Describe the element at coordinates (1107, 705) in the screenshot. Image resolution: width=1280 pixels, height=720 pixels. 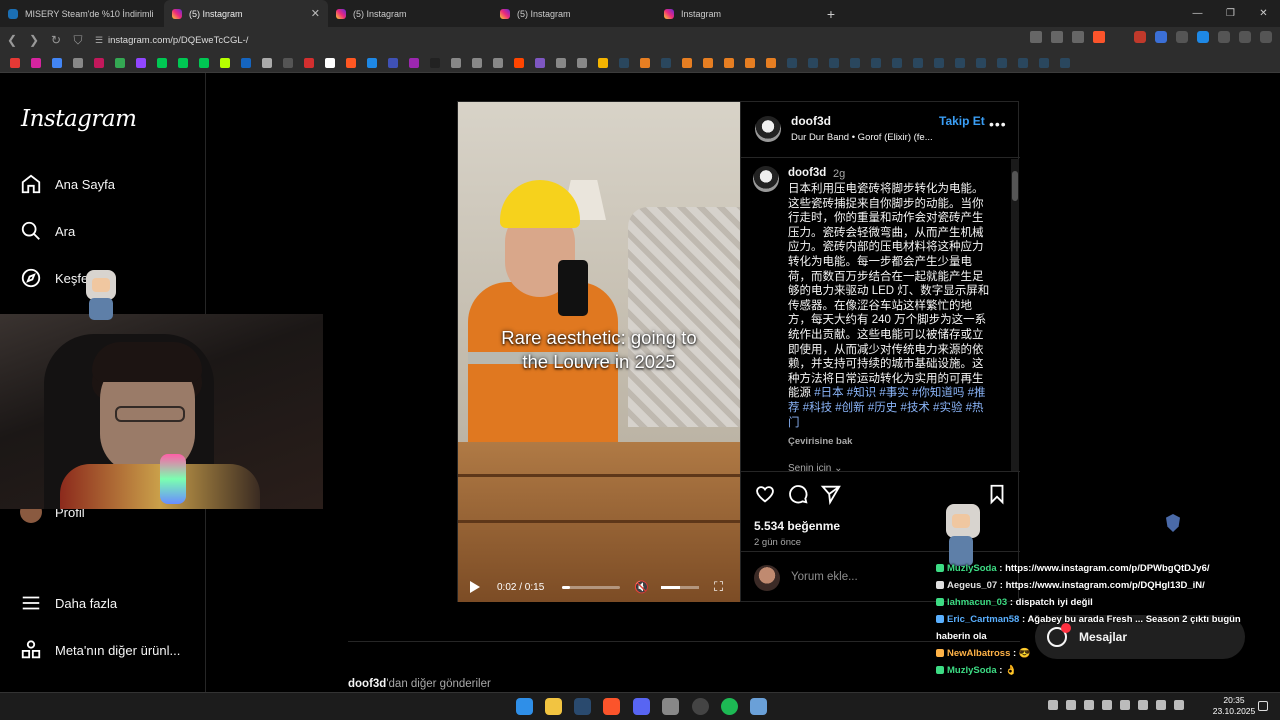
I see `steam-tray-icon` at that location.